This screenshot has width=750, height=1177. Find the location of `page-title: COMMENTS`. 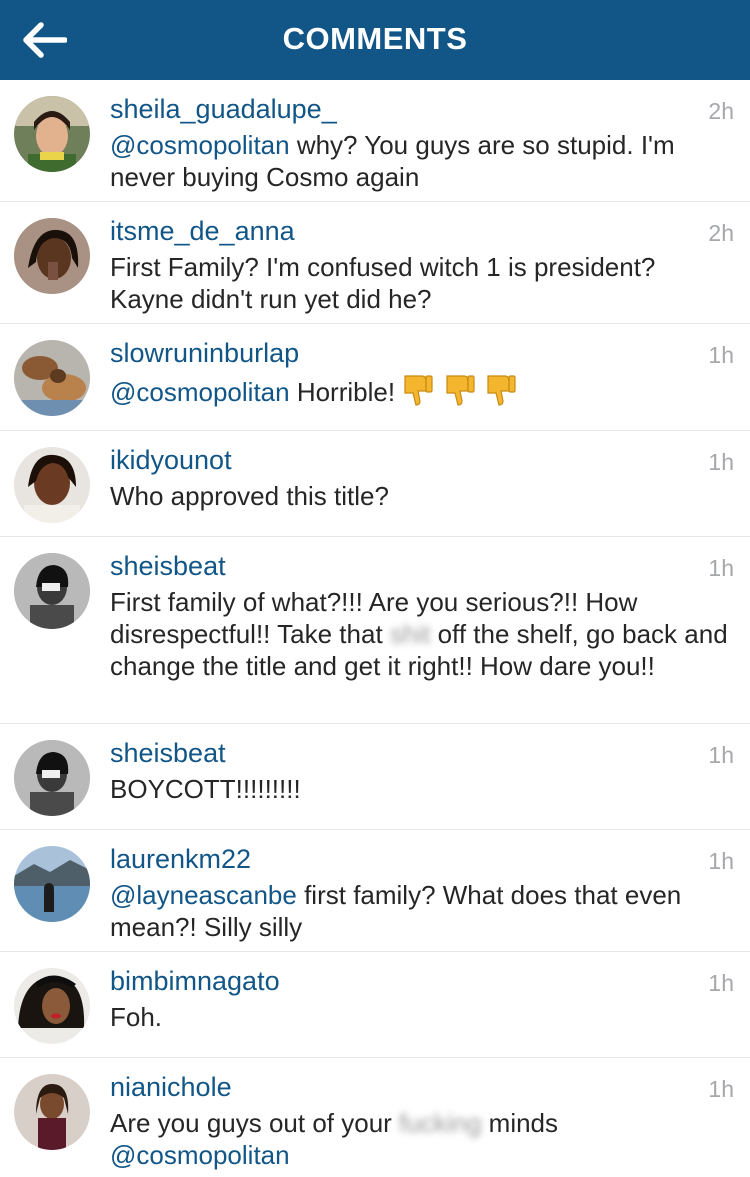

page-title: COMMENTS is located at coordinates (375, 38).